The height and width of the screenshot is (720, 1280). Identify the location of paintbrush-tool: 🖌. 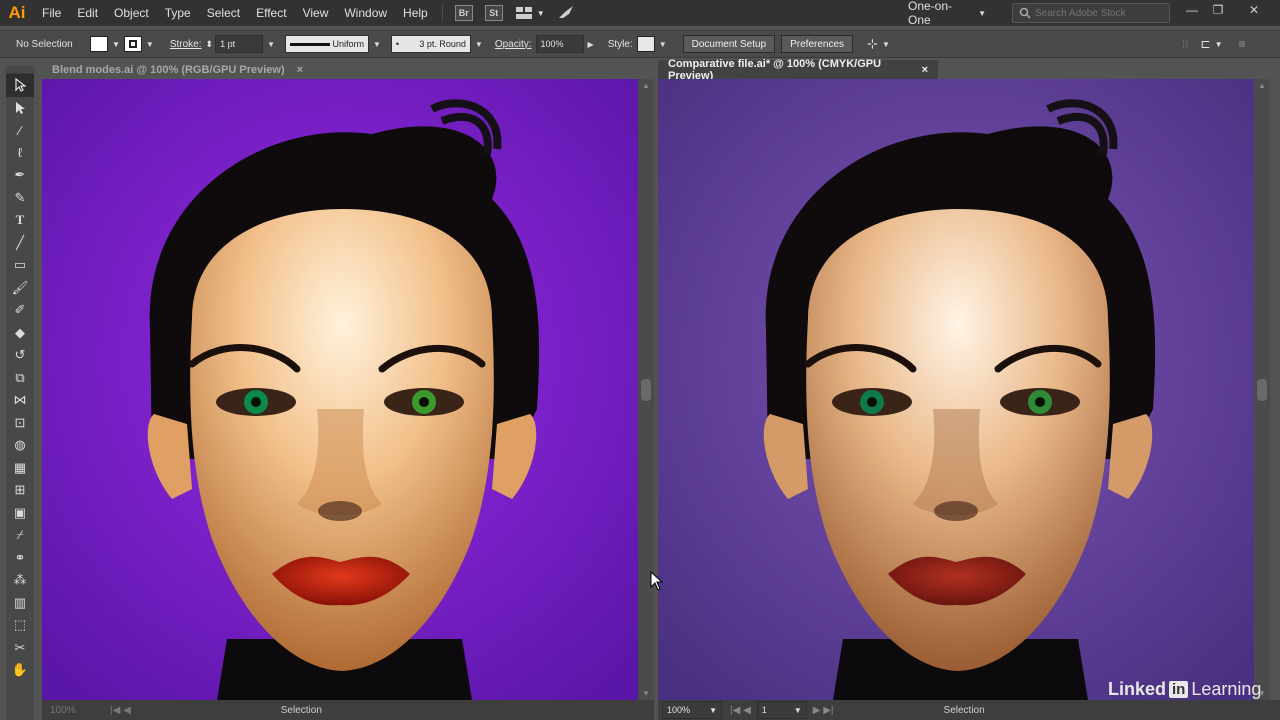
(20, 288).